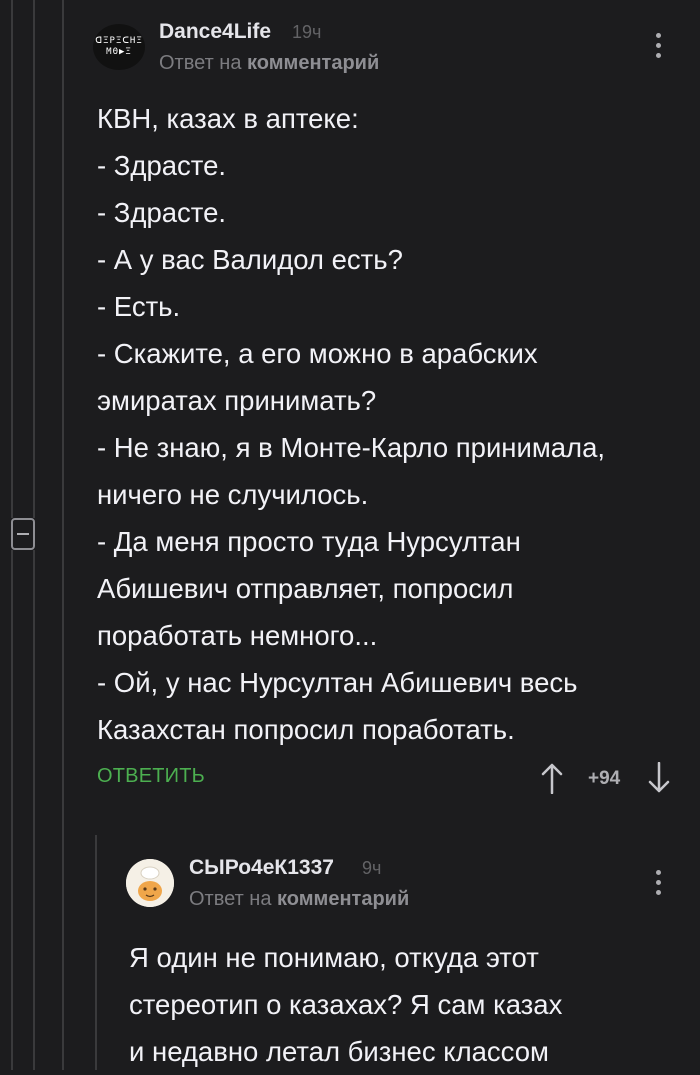  What do you see at coordinates (12, 810) in the screenshot?
I see `thread-line-outer-lower` at bounding box center [12, 810].